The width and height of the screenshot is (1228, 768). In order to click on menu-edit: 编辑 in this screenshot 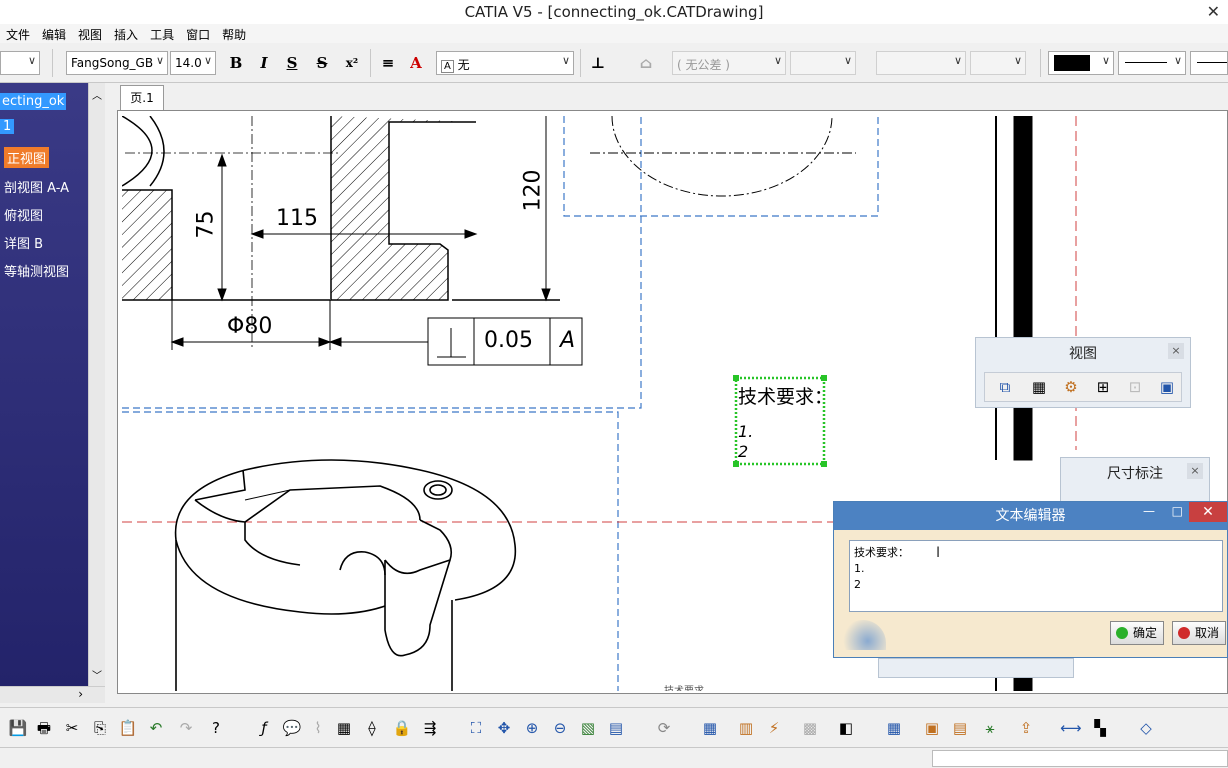, I will do `click(54, 34)`.